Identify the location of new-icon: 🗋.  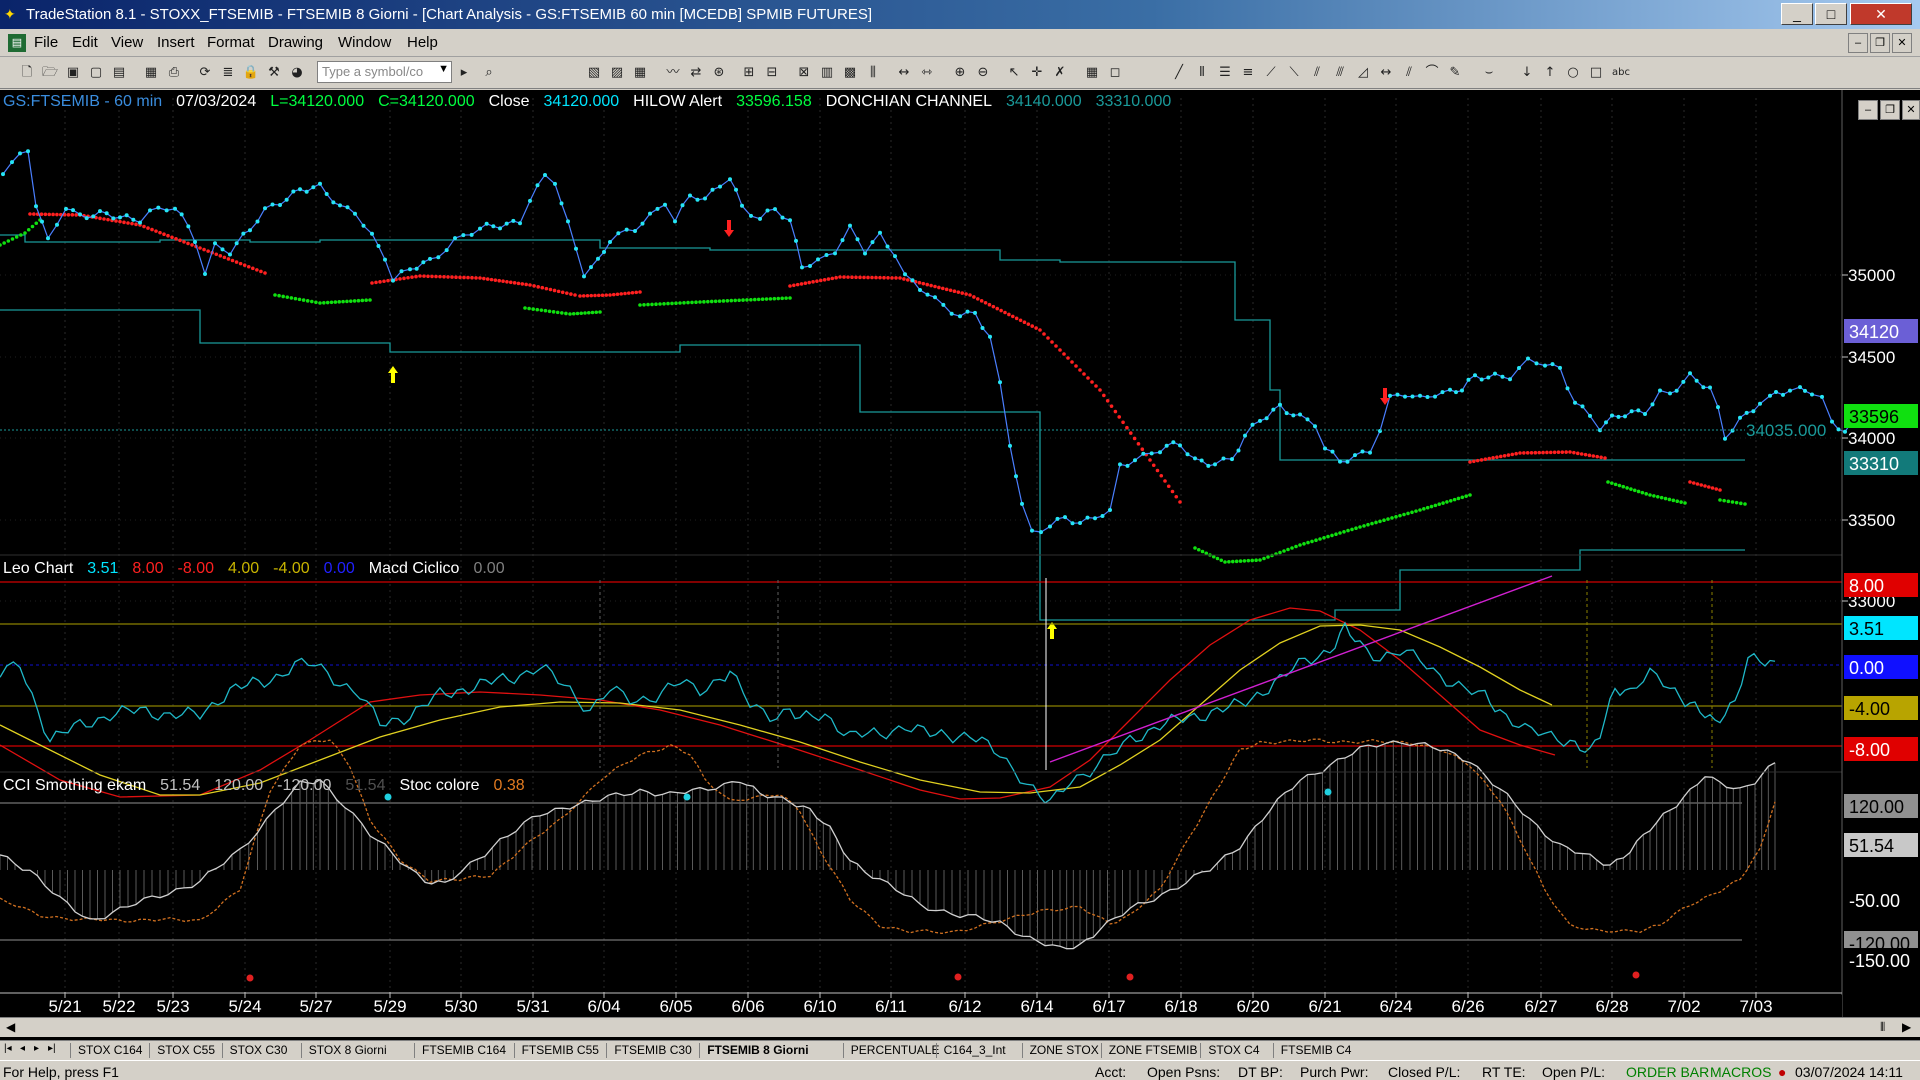
(27, 73).